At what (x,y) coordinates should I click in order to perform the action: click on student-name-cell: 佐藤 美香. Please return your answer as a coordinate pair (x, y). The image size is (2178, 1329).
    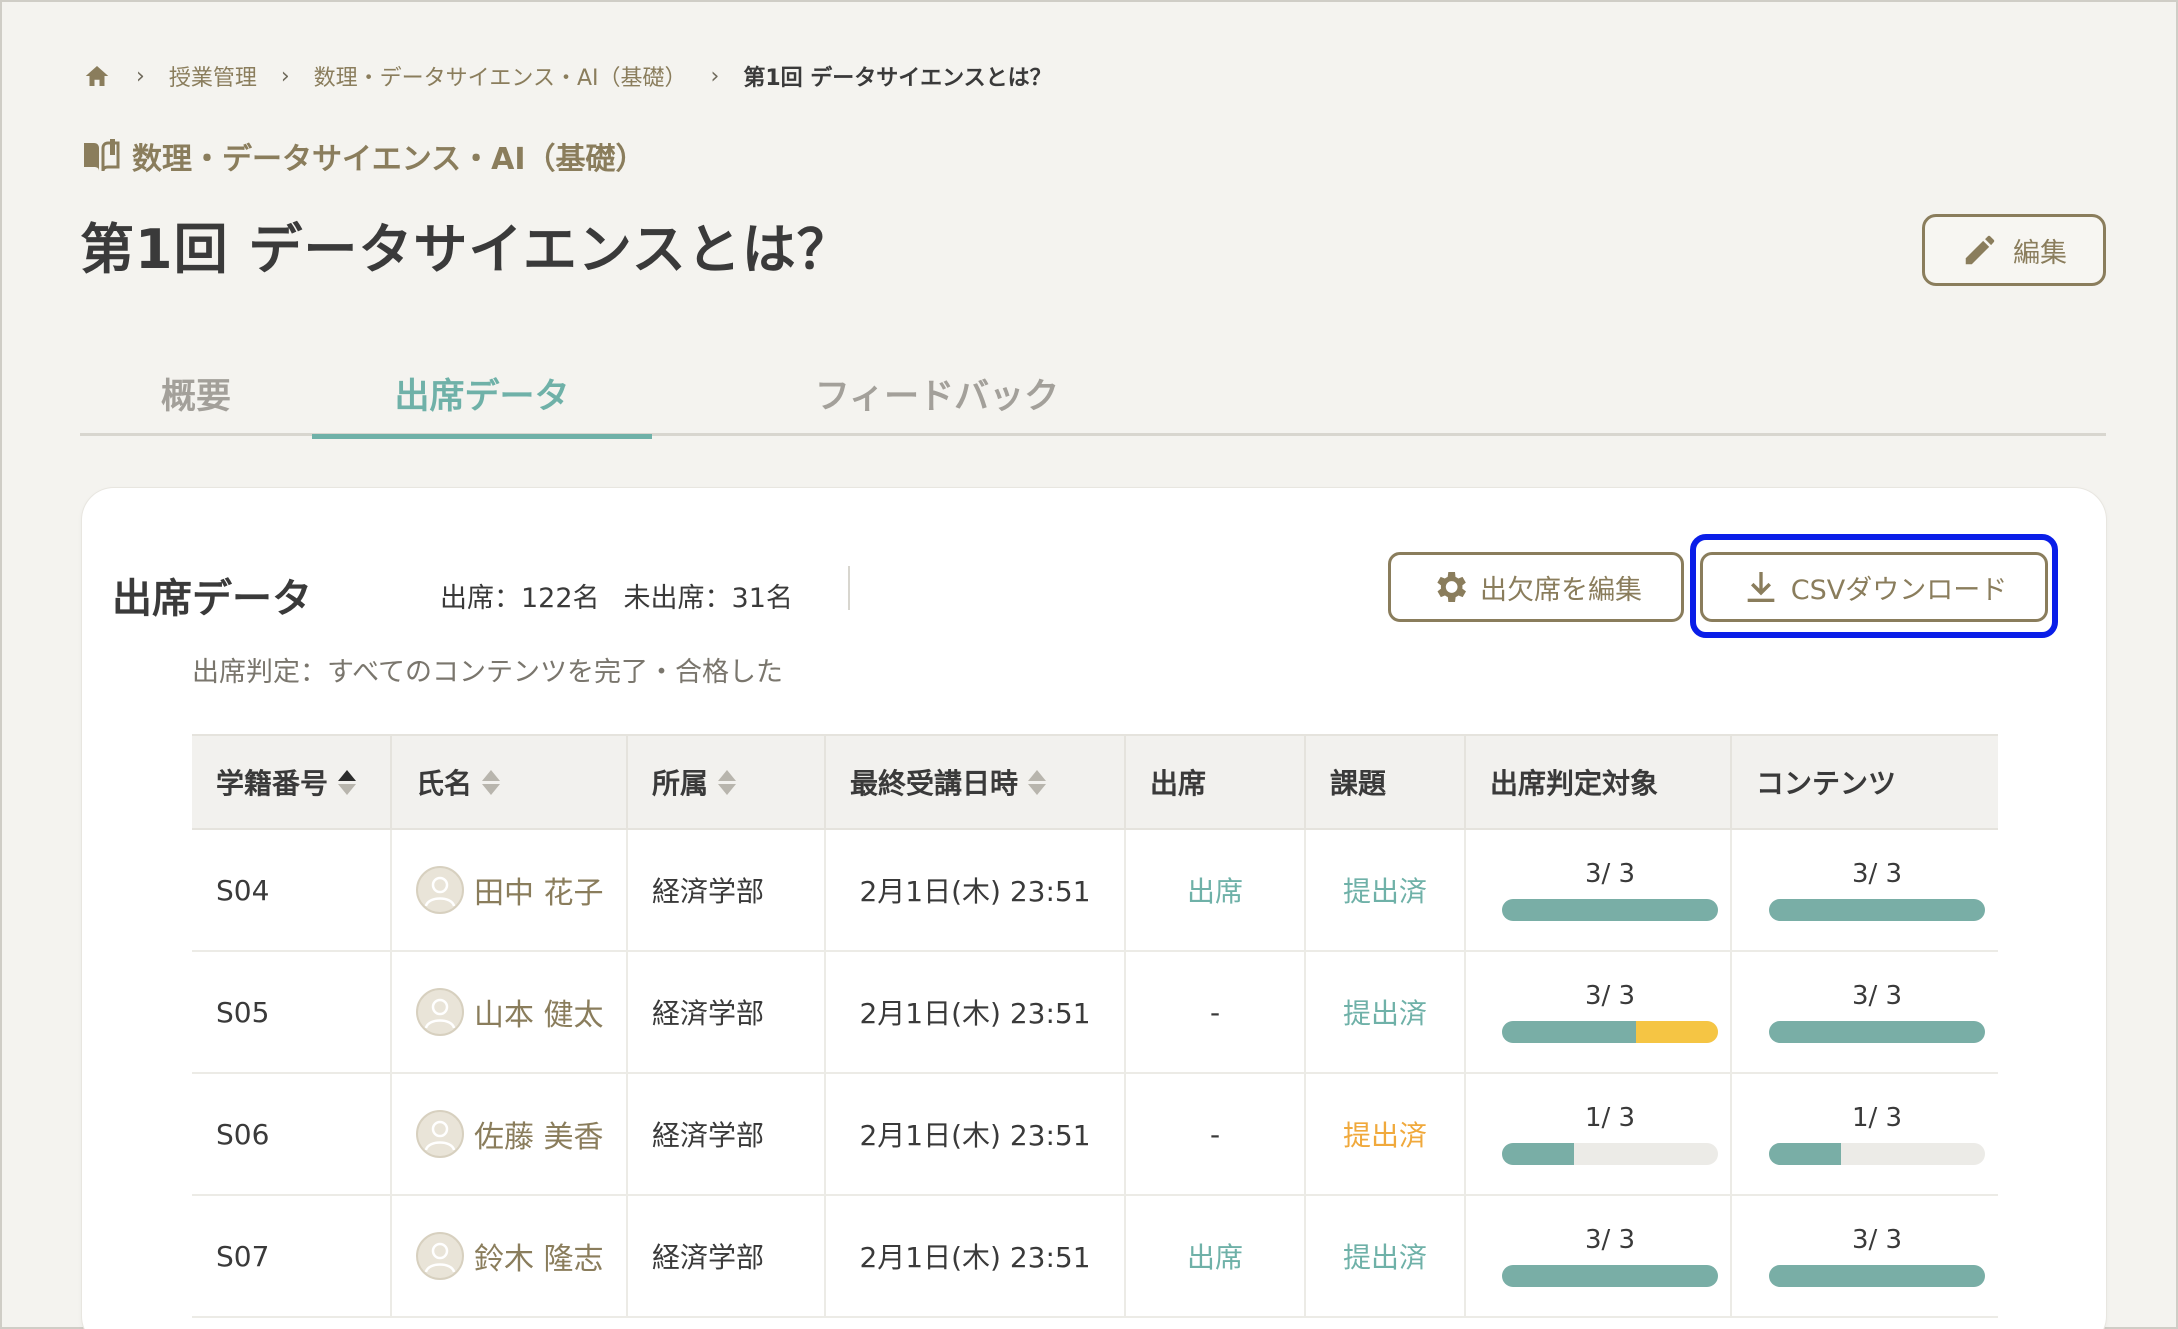
    Looking at the image, I should click on (510, 1134).